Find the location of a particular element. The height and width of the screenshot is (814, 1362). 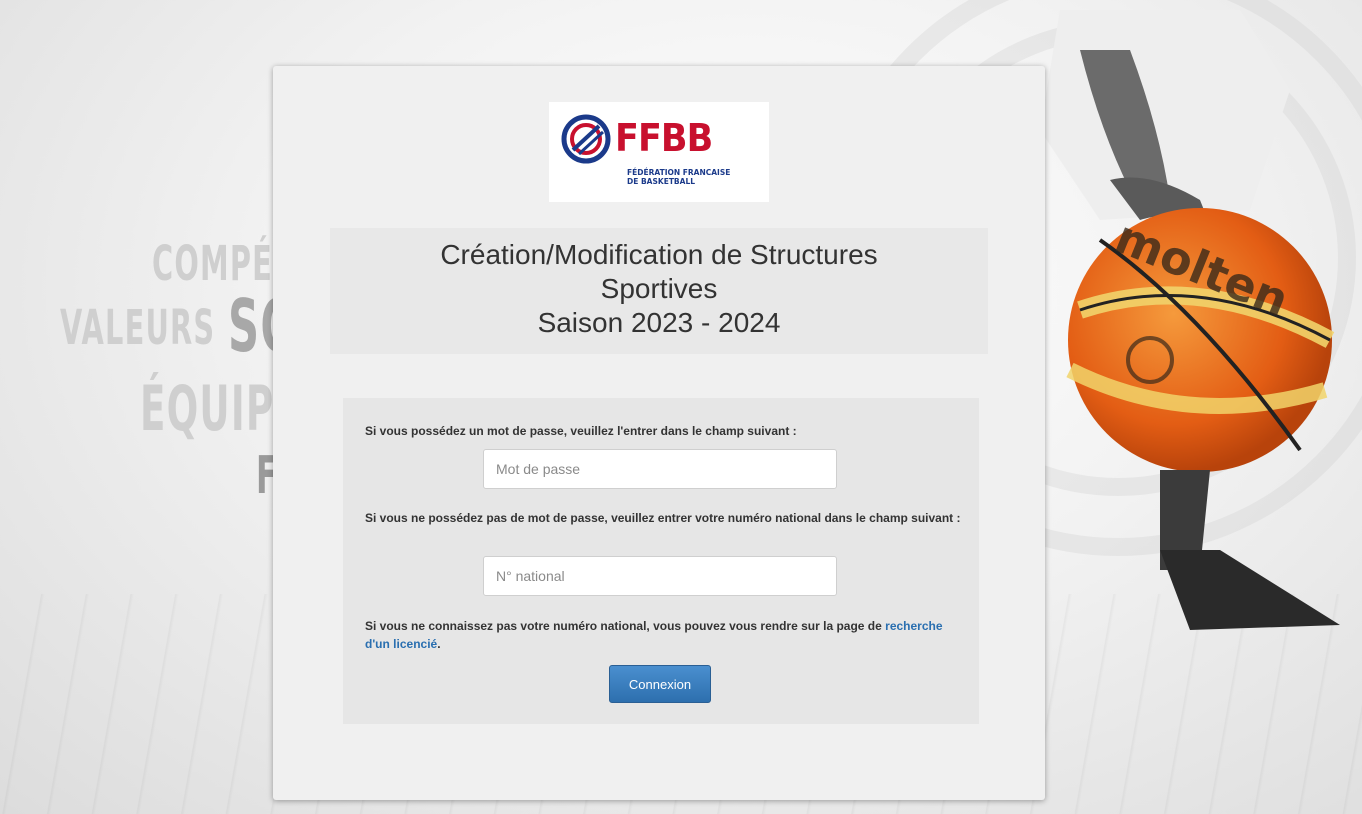

ffbb-logo: FFBB FÉDÉRATION FRANCAISE DE BASKETBALL is located at coordinates (659, 152).